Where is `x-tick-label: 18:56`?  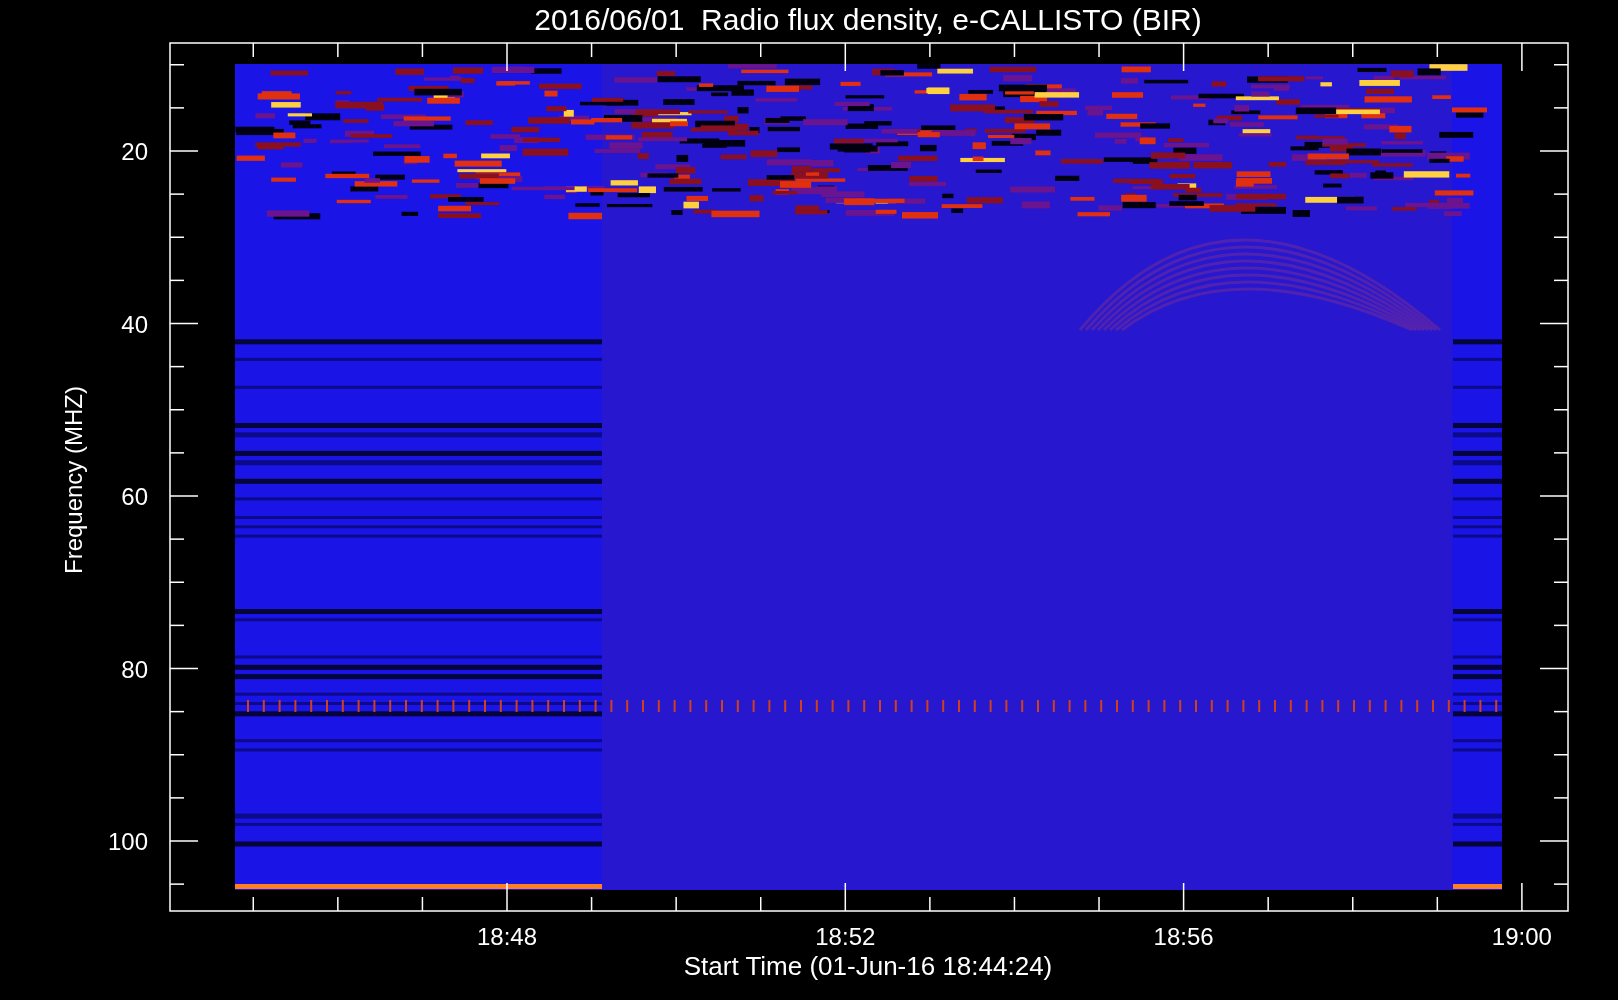
x-tick-label: 18:56 is located at coordinates (1183, 936).